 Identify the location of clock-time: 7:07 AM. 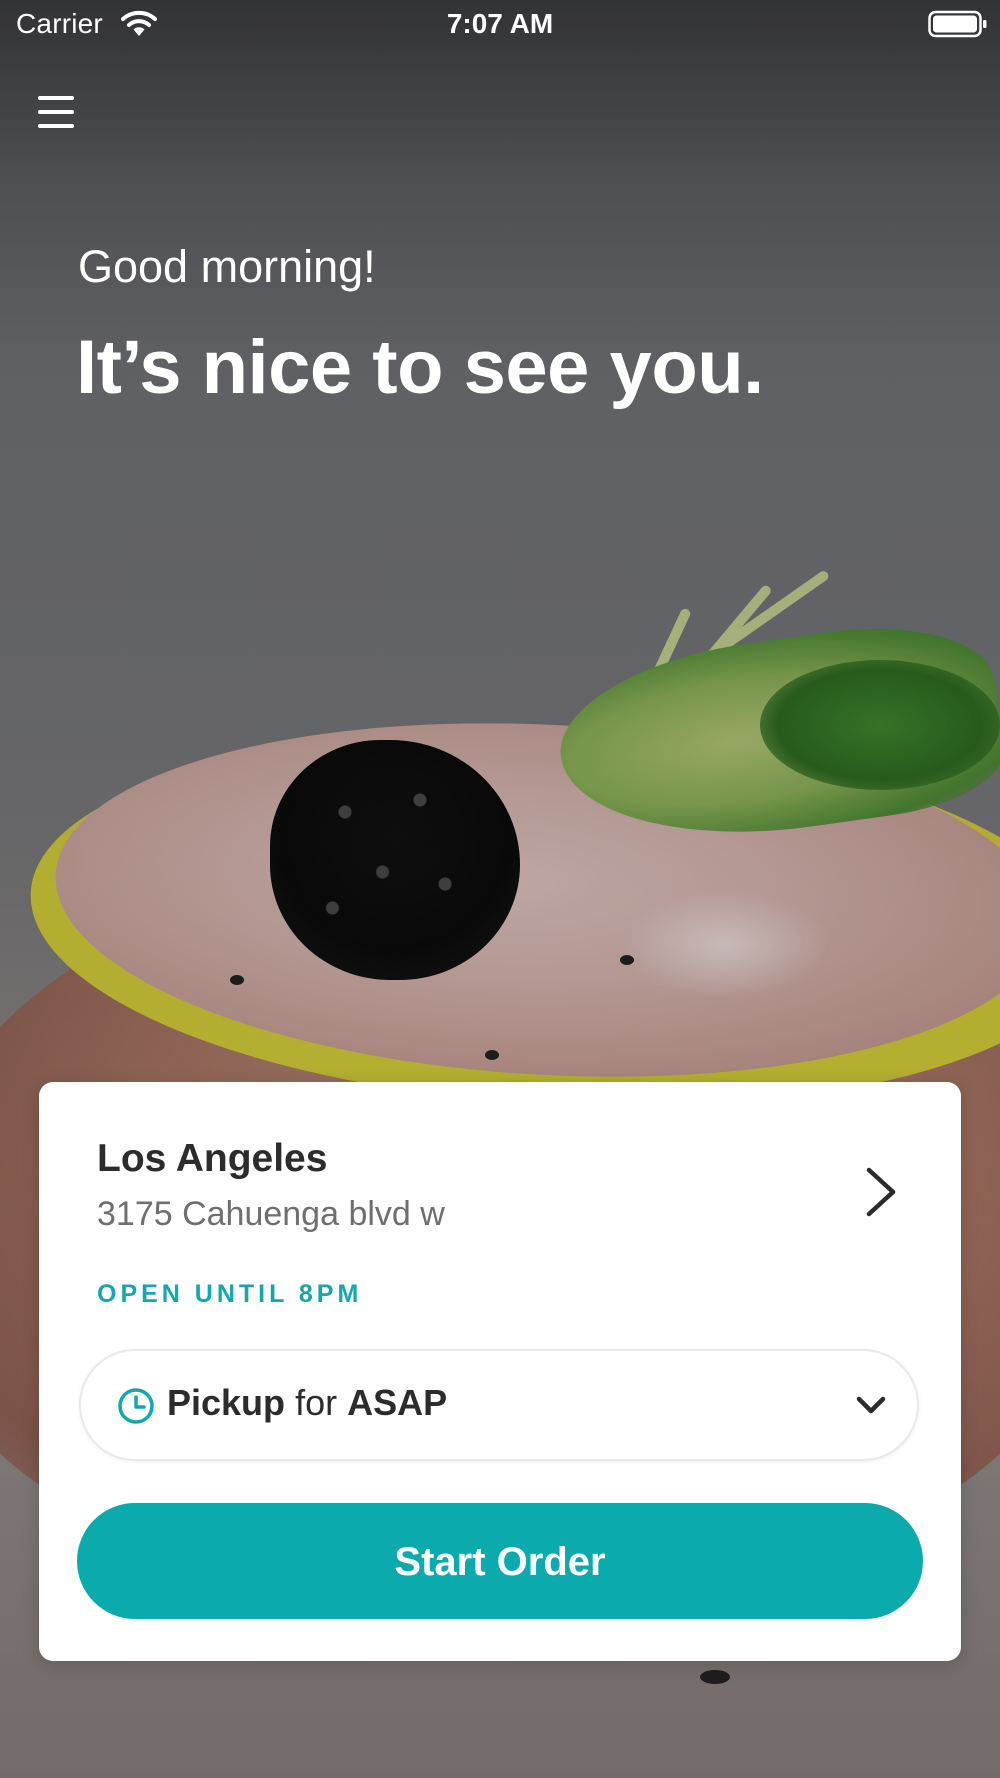
(500, 23).